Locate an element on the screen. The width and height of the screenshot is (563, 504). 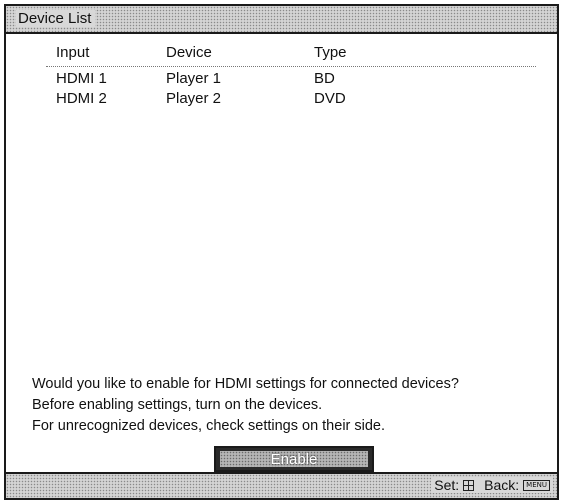
row-input: HDMI 1 is located at coordinates (81, 78).